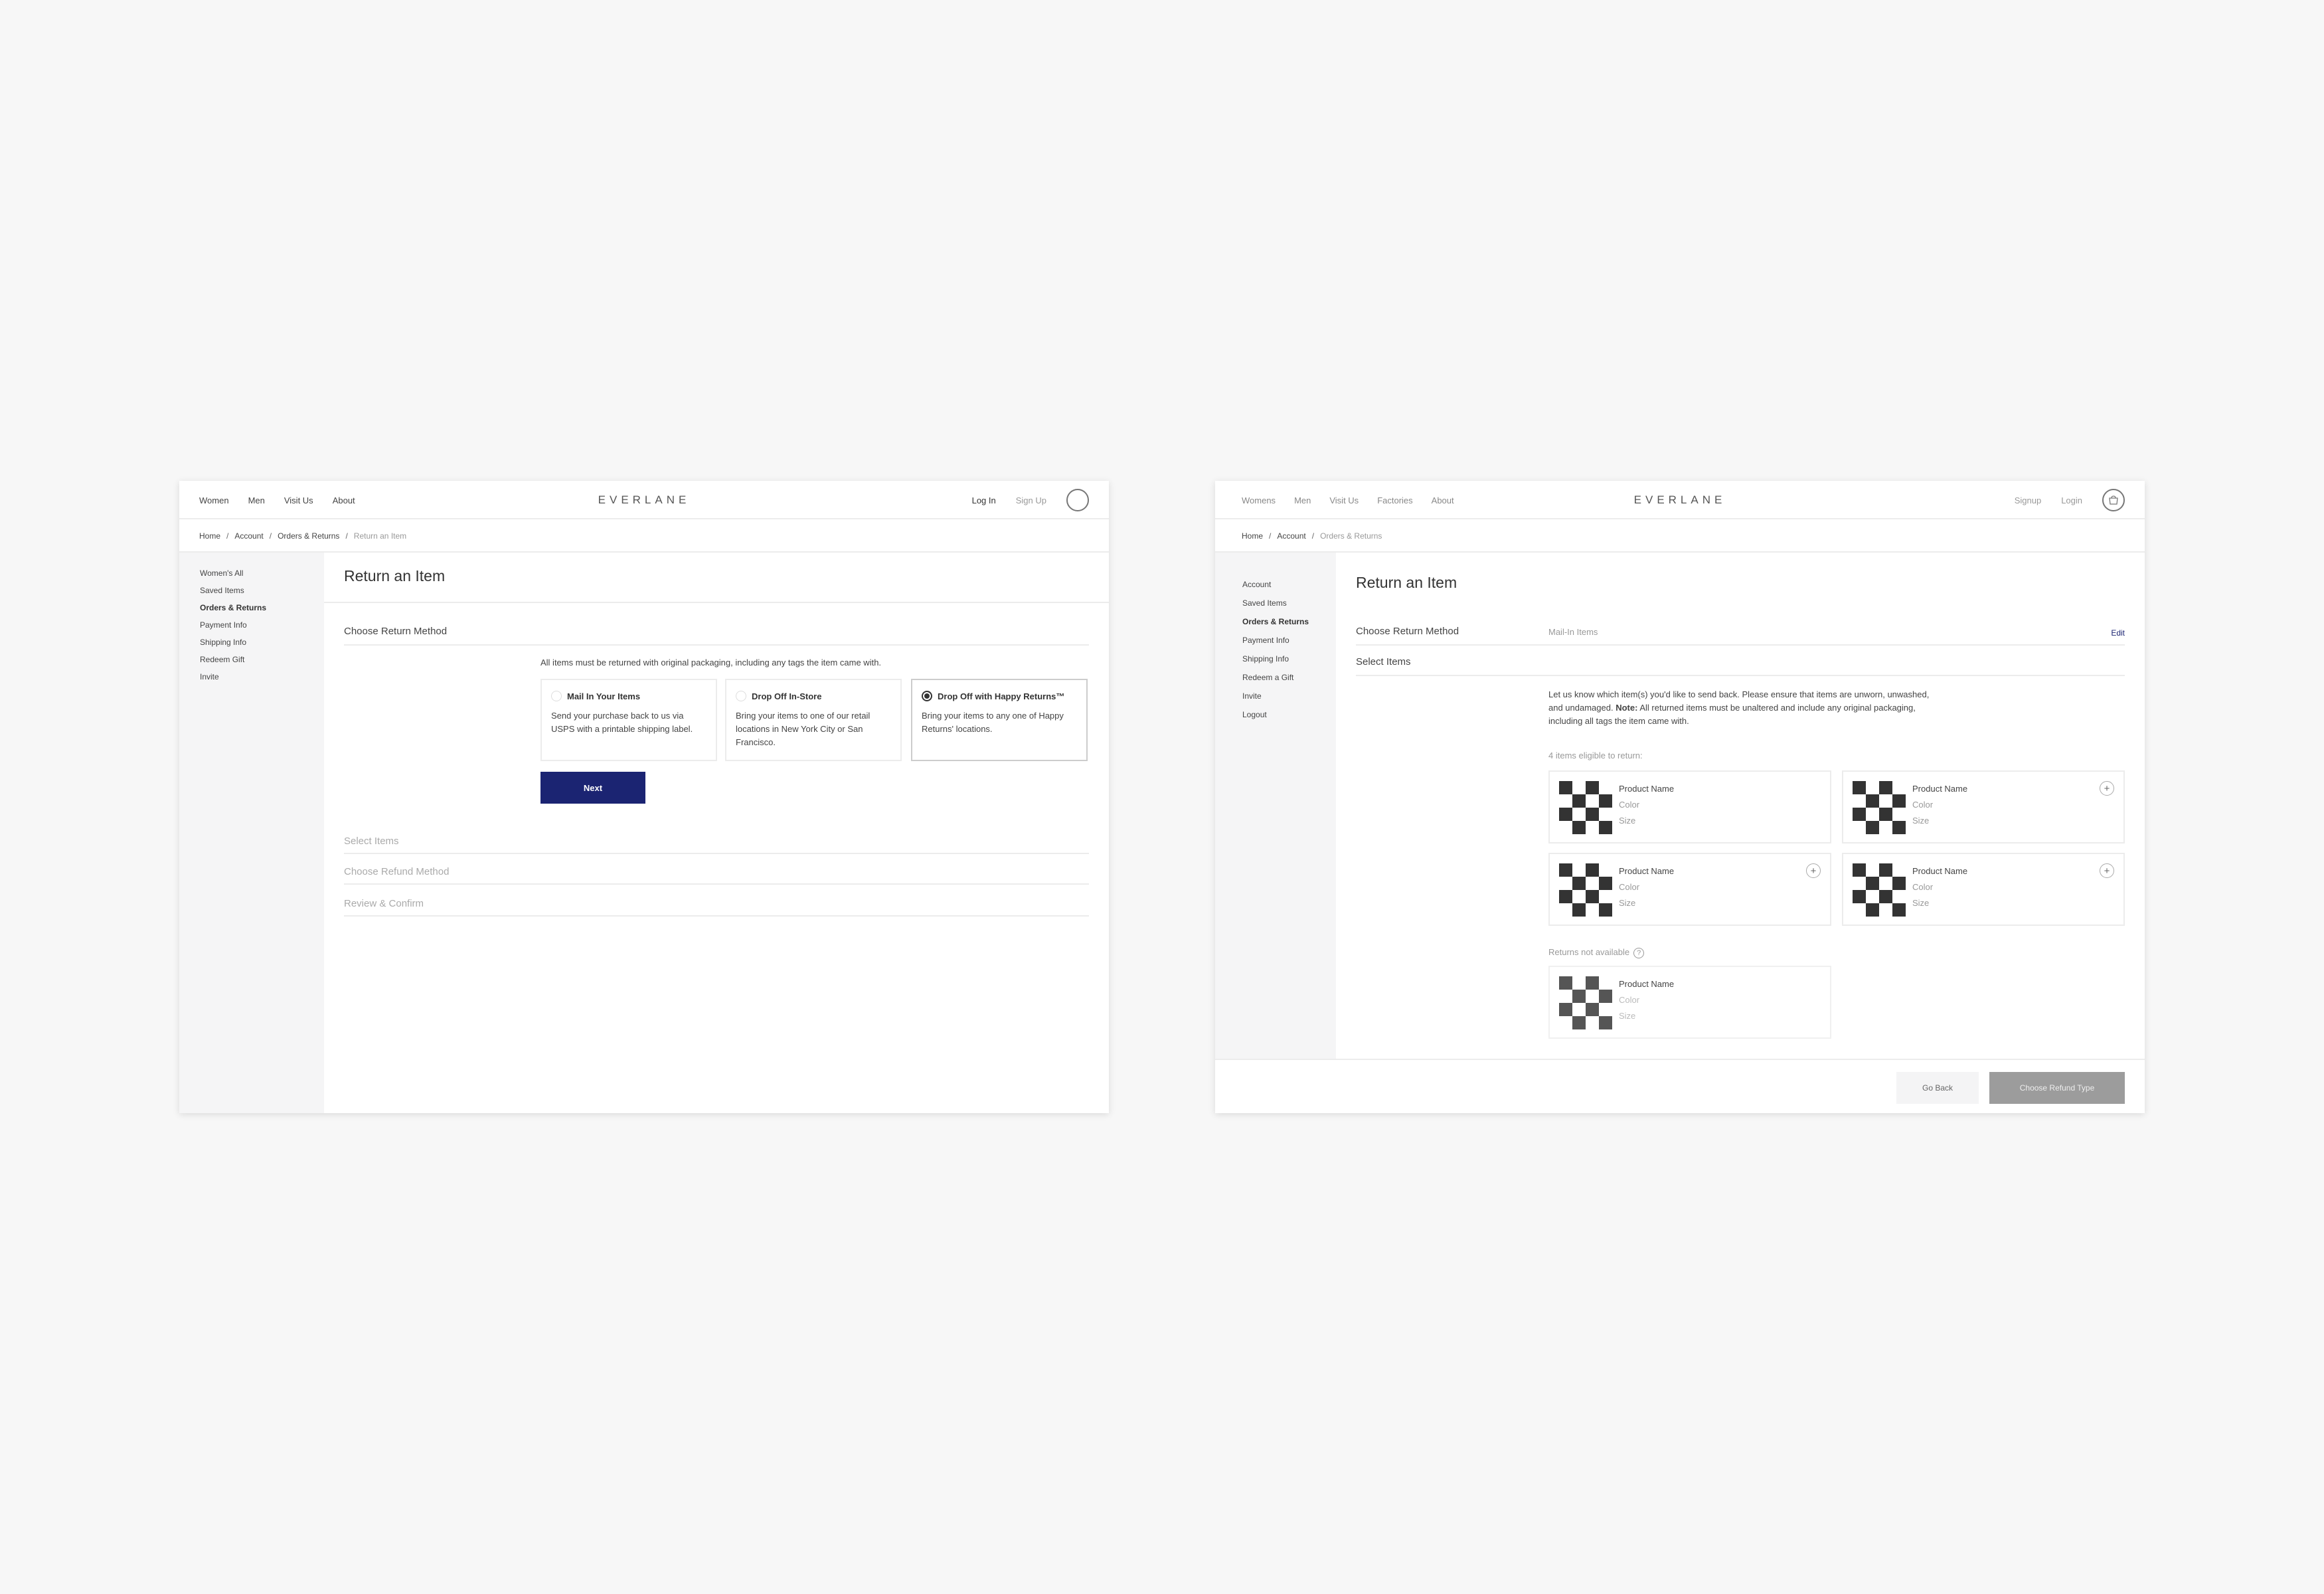  What do you see at coordinates (2057, 1088) in the screenshot?
I see `choose-refund-type-button: Choose Refund Type` at bounding box center [2057, 1088].